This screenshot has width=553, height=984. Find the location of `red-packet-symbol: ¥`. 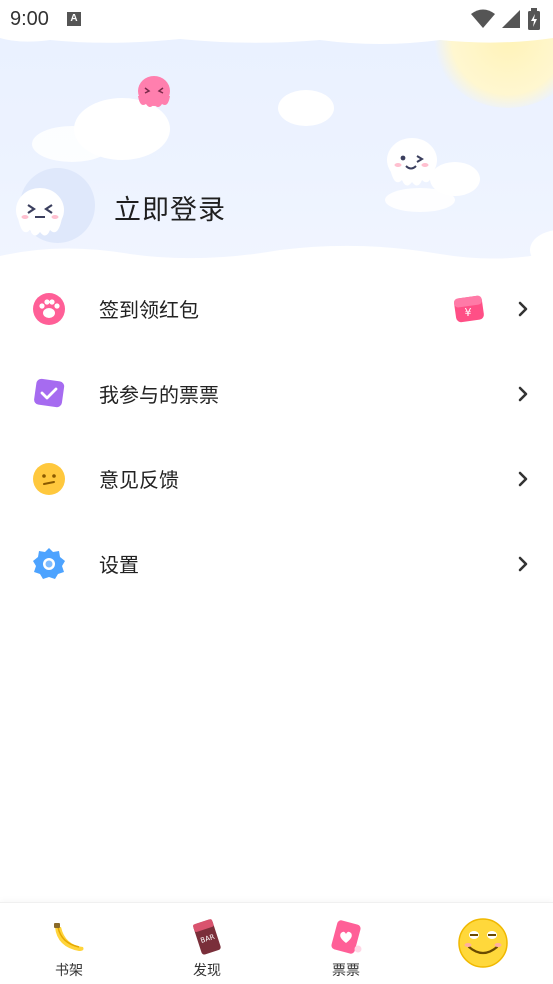

red-packet-symbol: ¥ is located at coordinates (468, 312).